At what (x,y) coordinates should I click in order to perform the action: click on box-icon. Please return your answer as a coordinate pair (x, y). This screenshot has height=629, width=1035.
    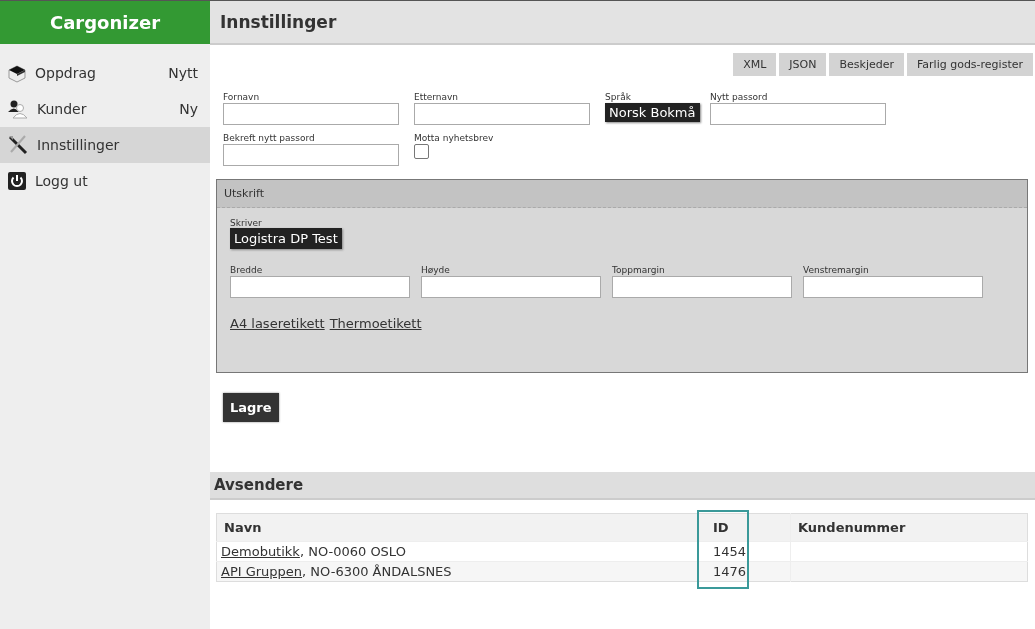
    Looking at the image, I should click on (17, 73).